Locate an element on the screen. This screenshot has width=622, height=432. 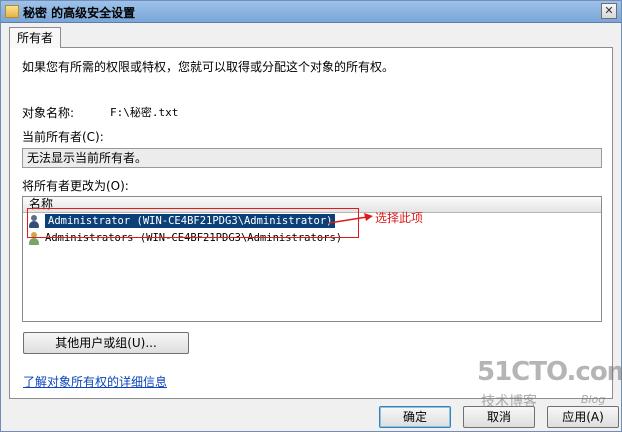
title-bar: 秘密 的高级安全设置 ✕ is located at coordinates (311, 12).